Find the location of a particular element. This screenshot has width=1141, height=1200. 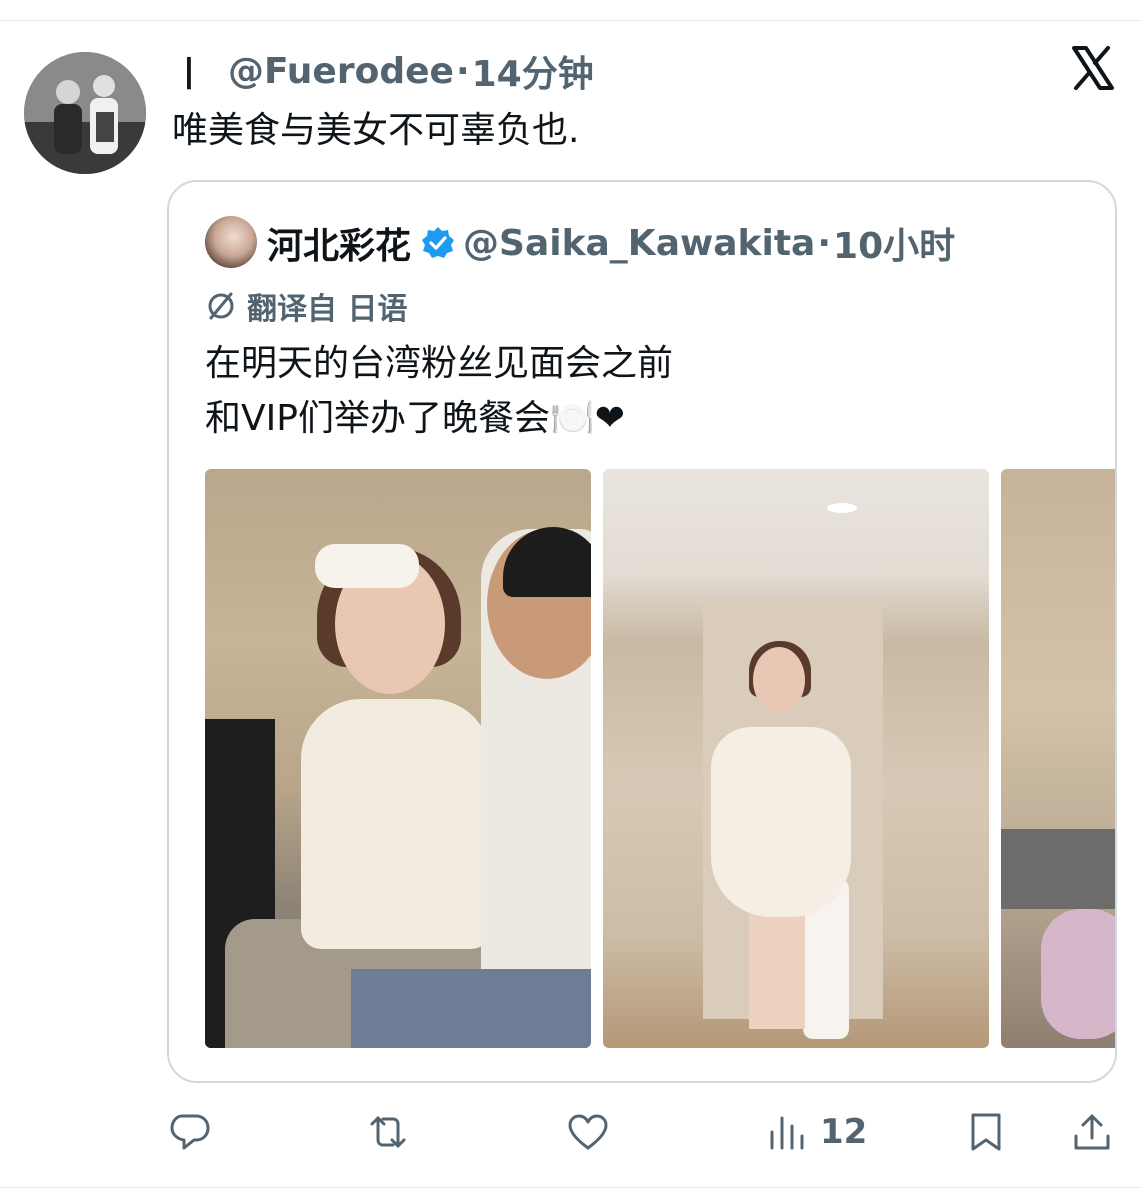

repost-button is located at coordinates (388, 1132).